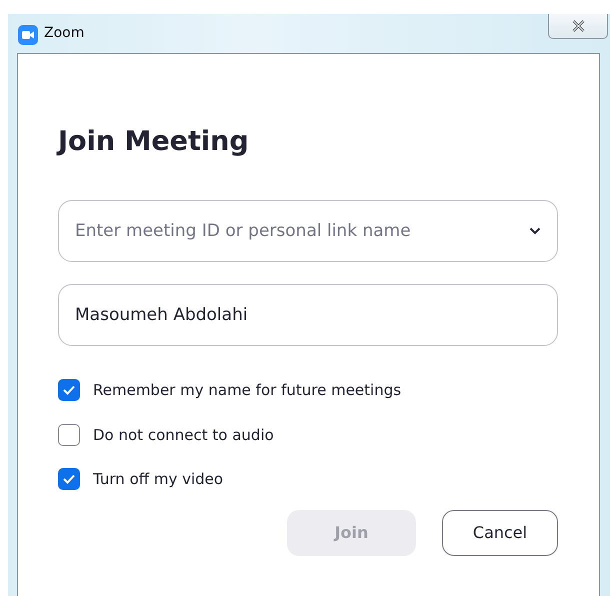  Describe the element at coordinates (247, 390) in the screenshot. I see `checkbox-label: Remember my name for future meetings` at that location.